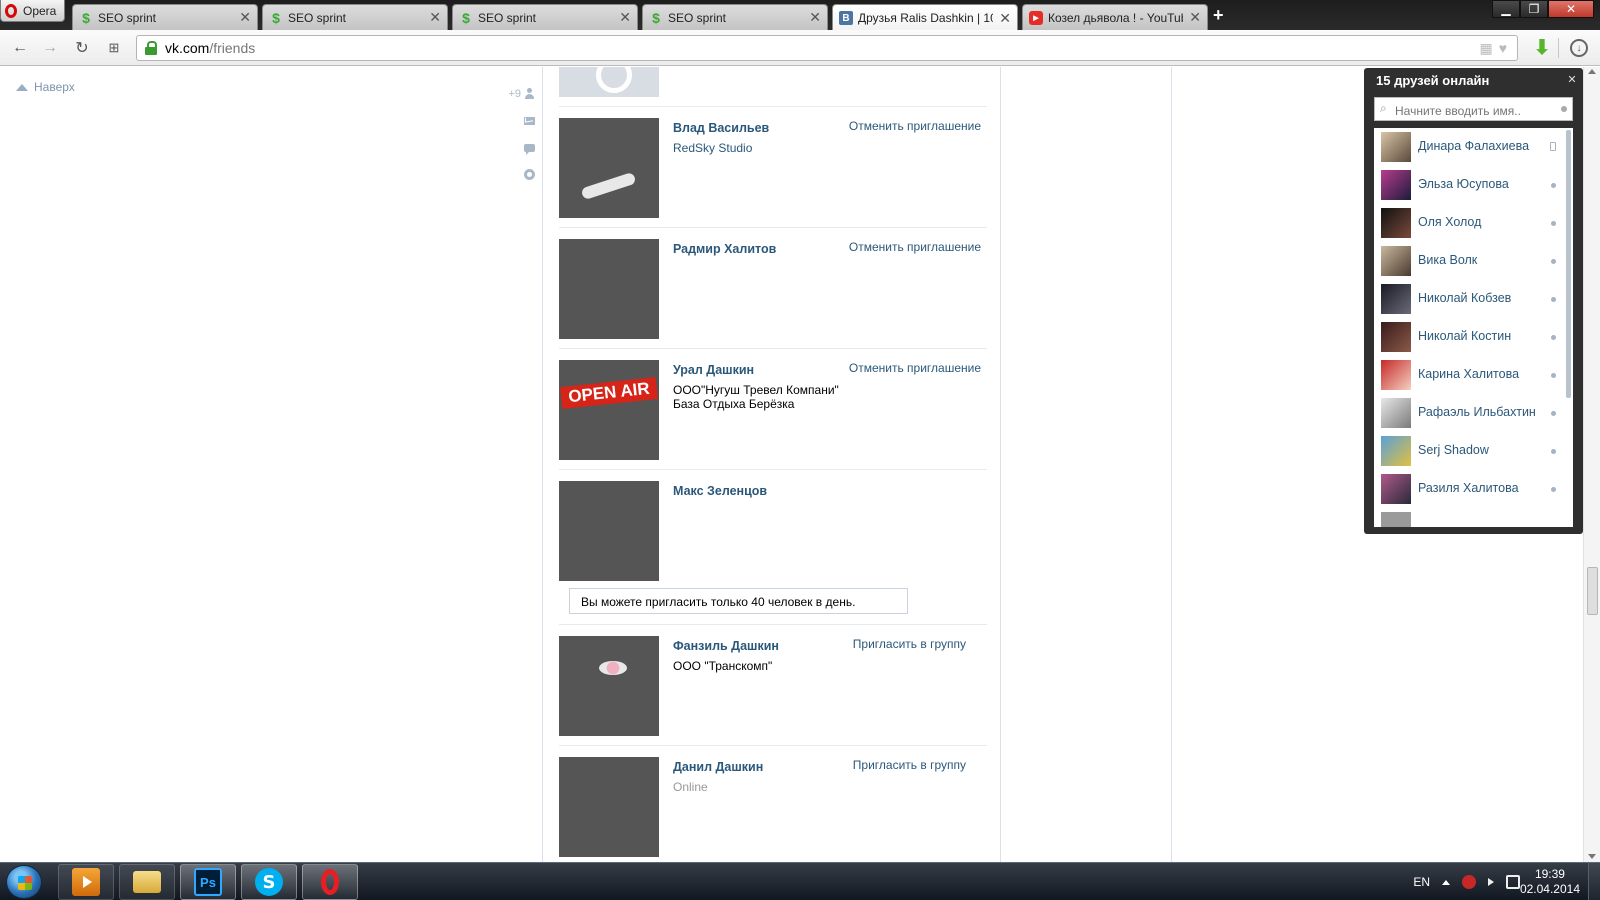  What do you see at coordinates (609, 82) in the screenshot?
I see `friend-photo-partial` at bounding box center [609, 82].